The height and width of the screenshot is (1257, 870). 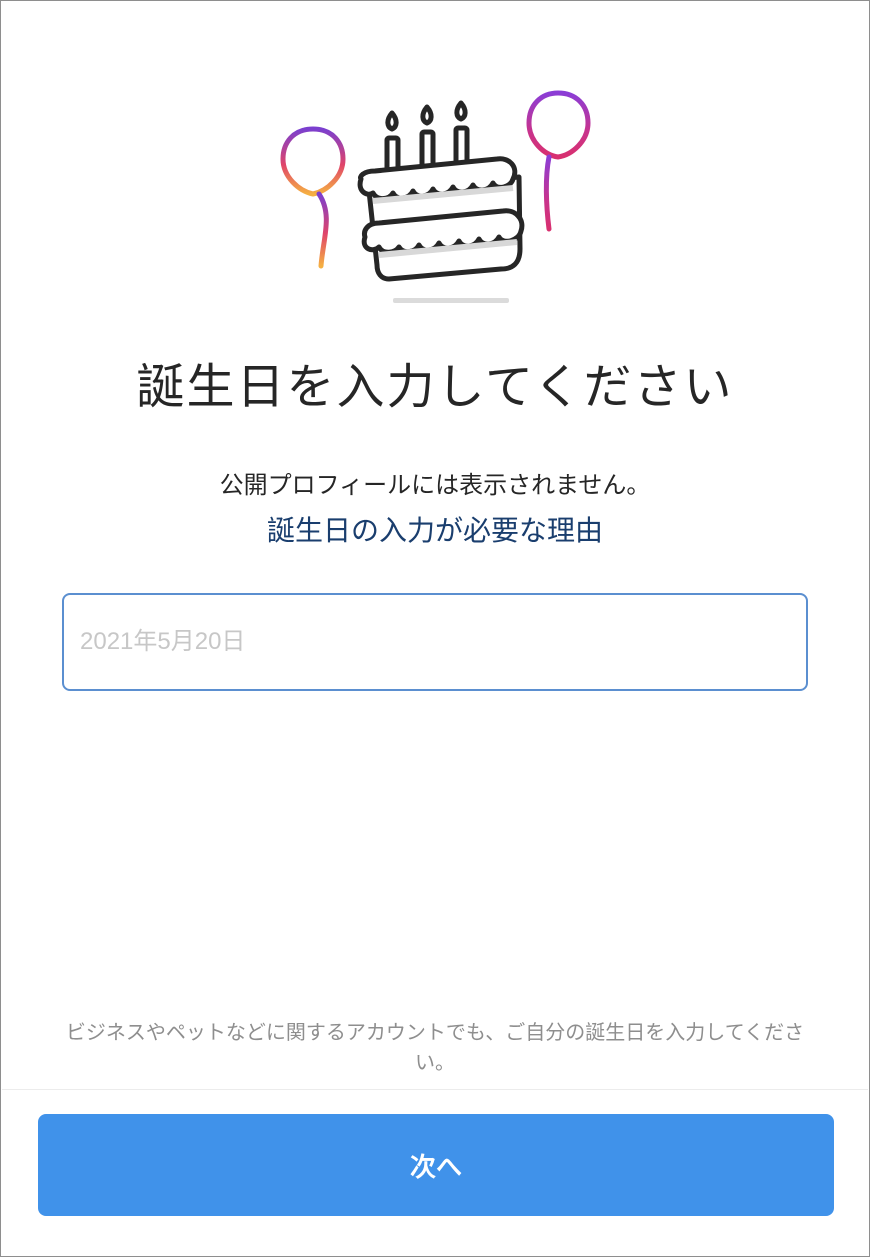 I want to click on privacy-note: 公開プロフィールには表示されません。, so click(x=435, y=485).